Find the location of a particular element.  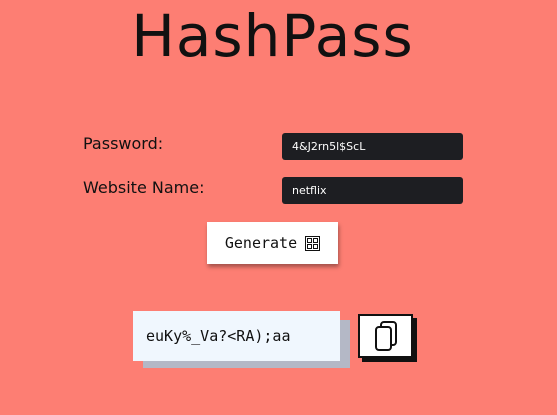

generated-password-text: euKy%_Va?<RA);aa is located at coordinates (218, 336).